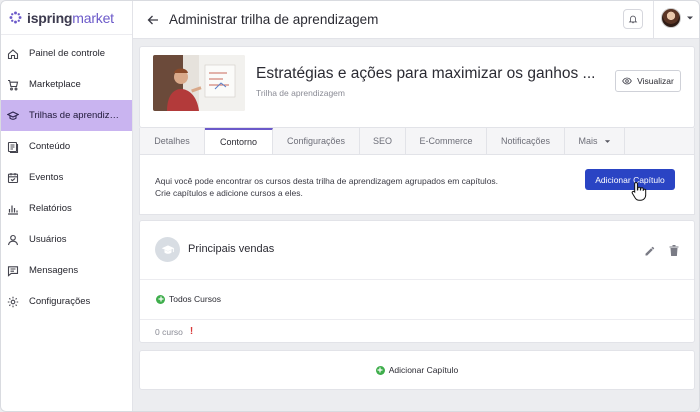  I want to click on tab-outline: Contorno, so click(239, 141).